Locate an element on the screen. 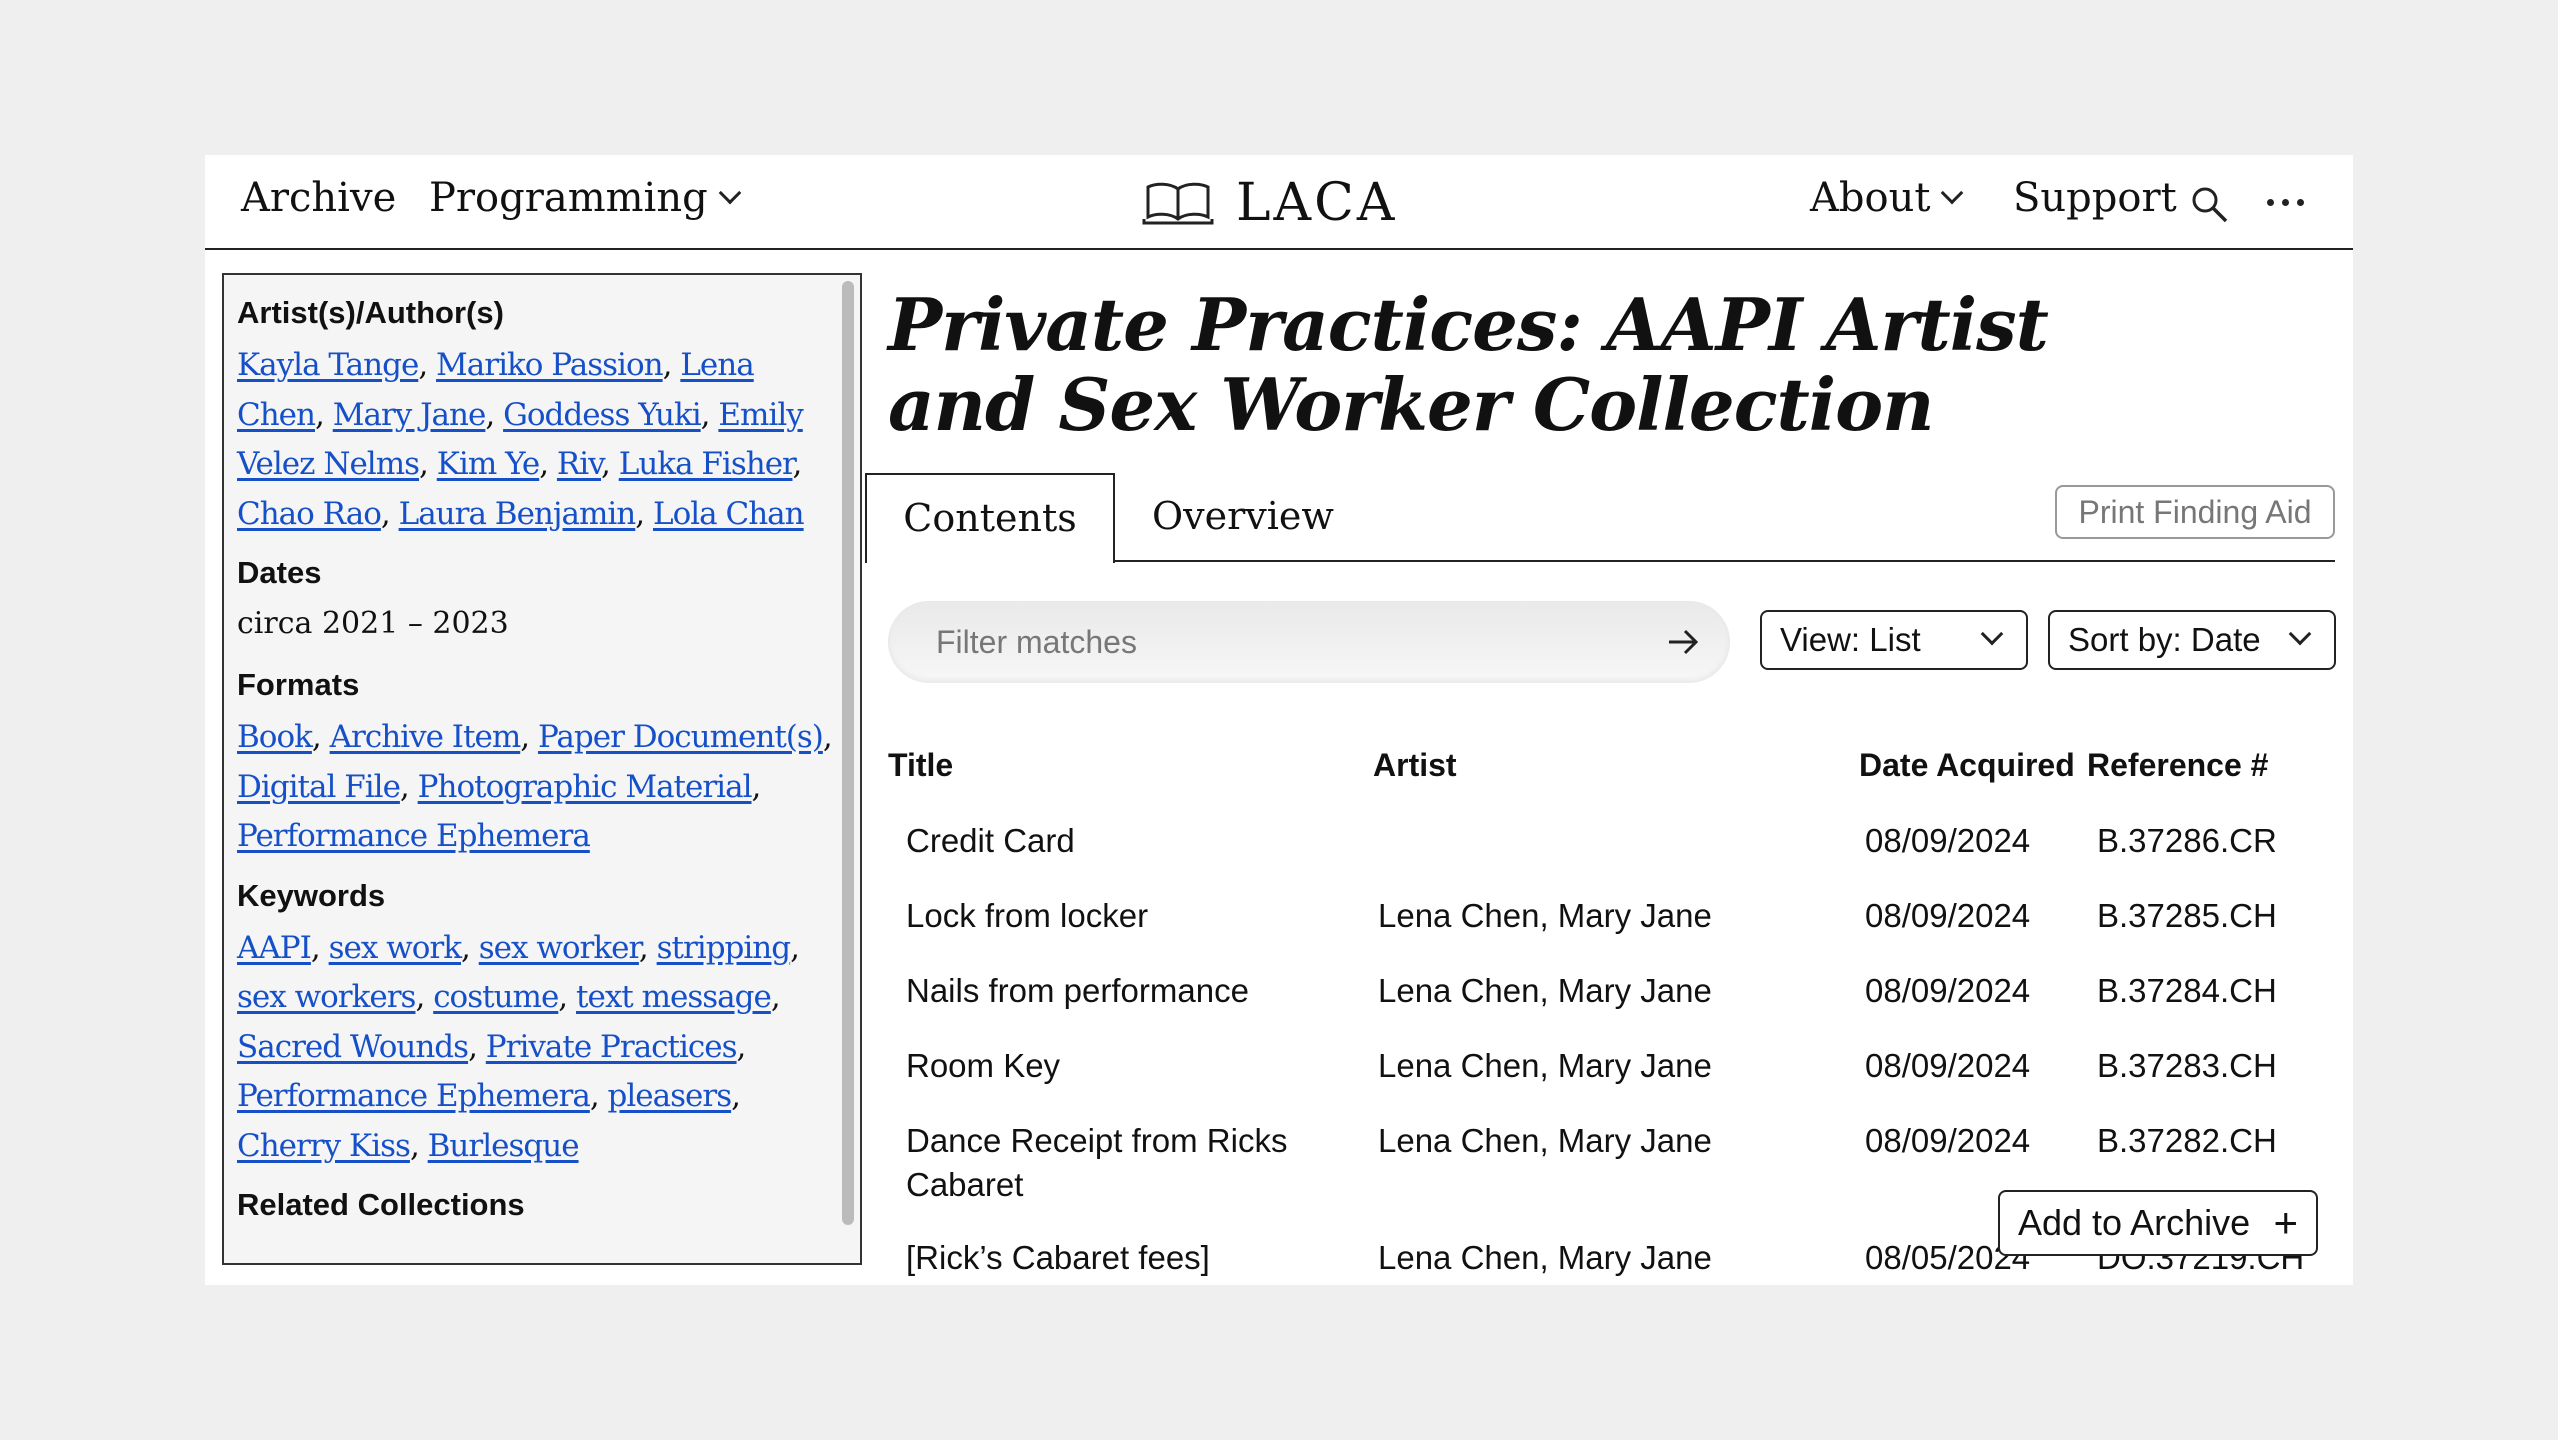 The image size is (2558, 1440). sidebar-link: AAPI is located at coordinates (274, 948).